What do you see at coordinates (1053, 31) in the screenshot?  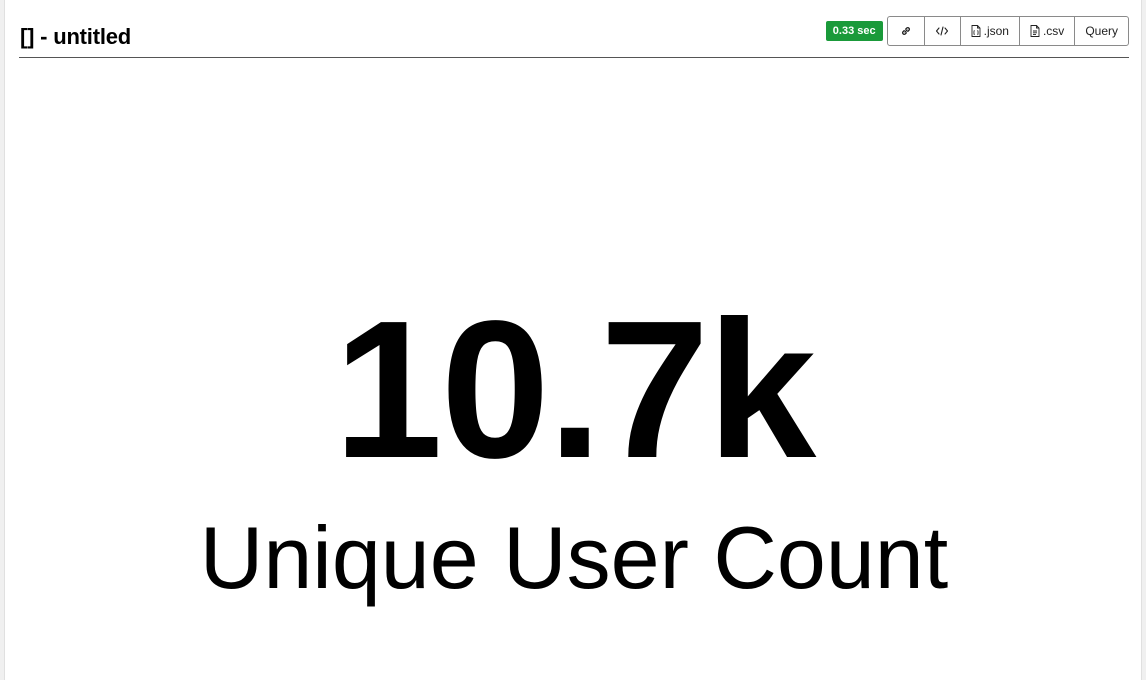 I see `export-csv-label: .csv` at bounding box center [1053, 31].